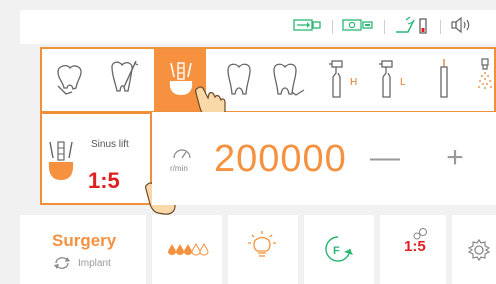  I want to click on program-subtitle: Implant, so click(94, 263).